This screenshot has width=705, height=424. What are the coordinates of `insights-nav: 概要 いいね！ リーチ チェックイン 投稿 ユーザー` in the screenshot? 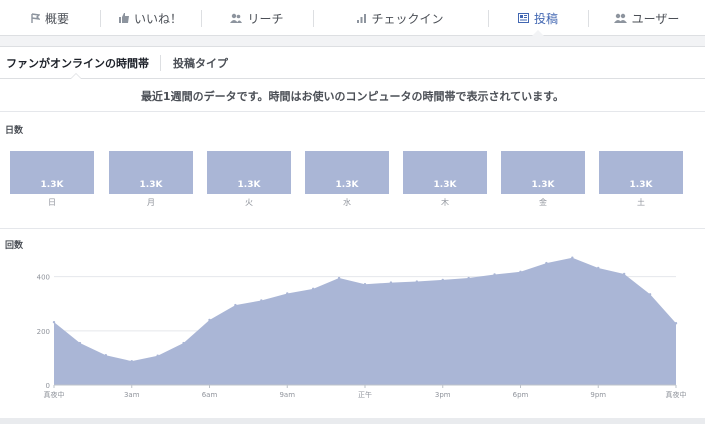 It's located at (352, 18).